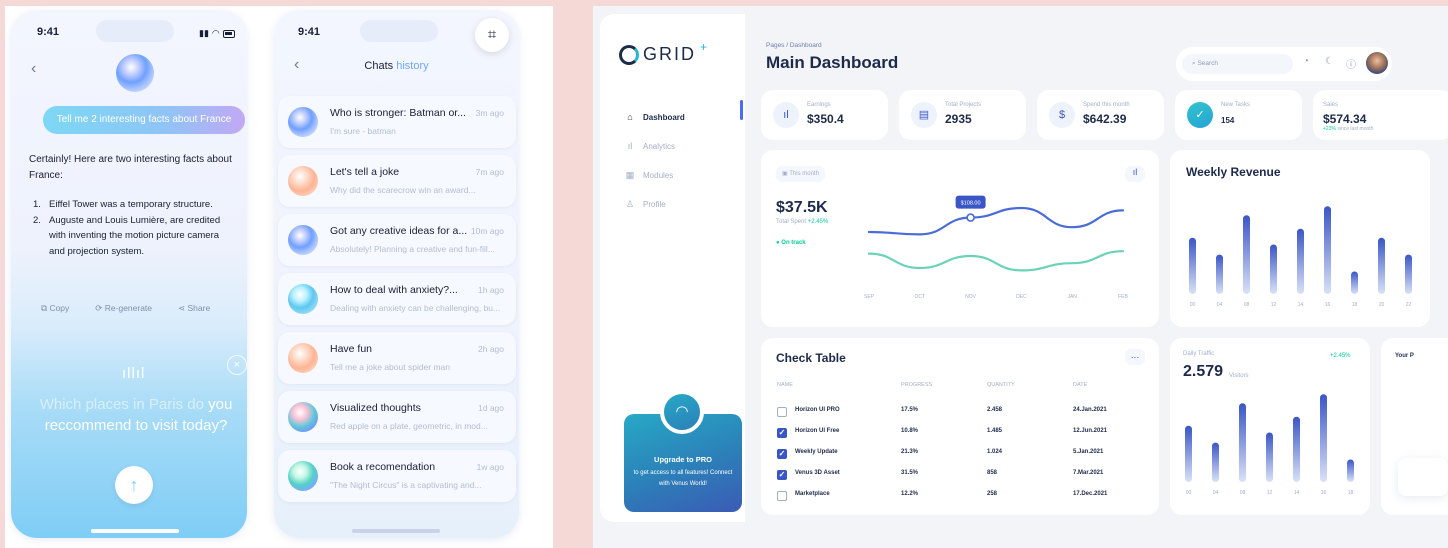 This screenshot has width=1448, height=548. Describe the element at coordinates (1328, 305) in the screenshot. I see `bar-x-tick: 16` at that location.